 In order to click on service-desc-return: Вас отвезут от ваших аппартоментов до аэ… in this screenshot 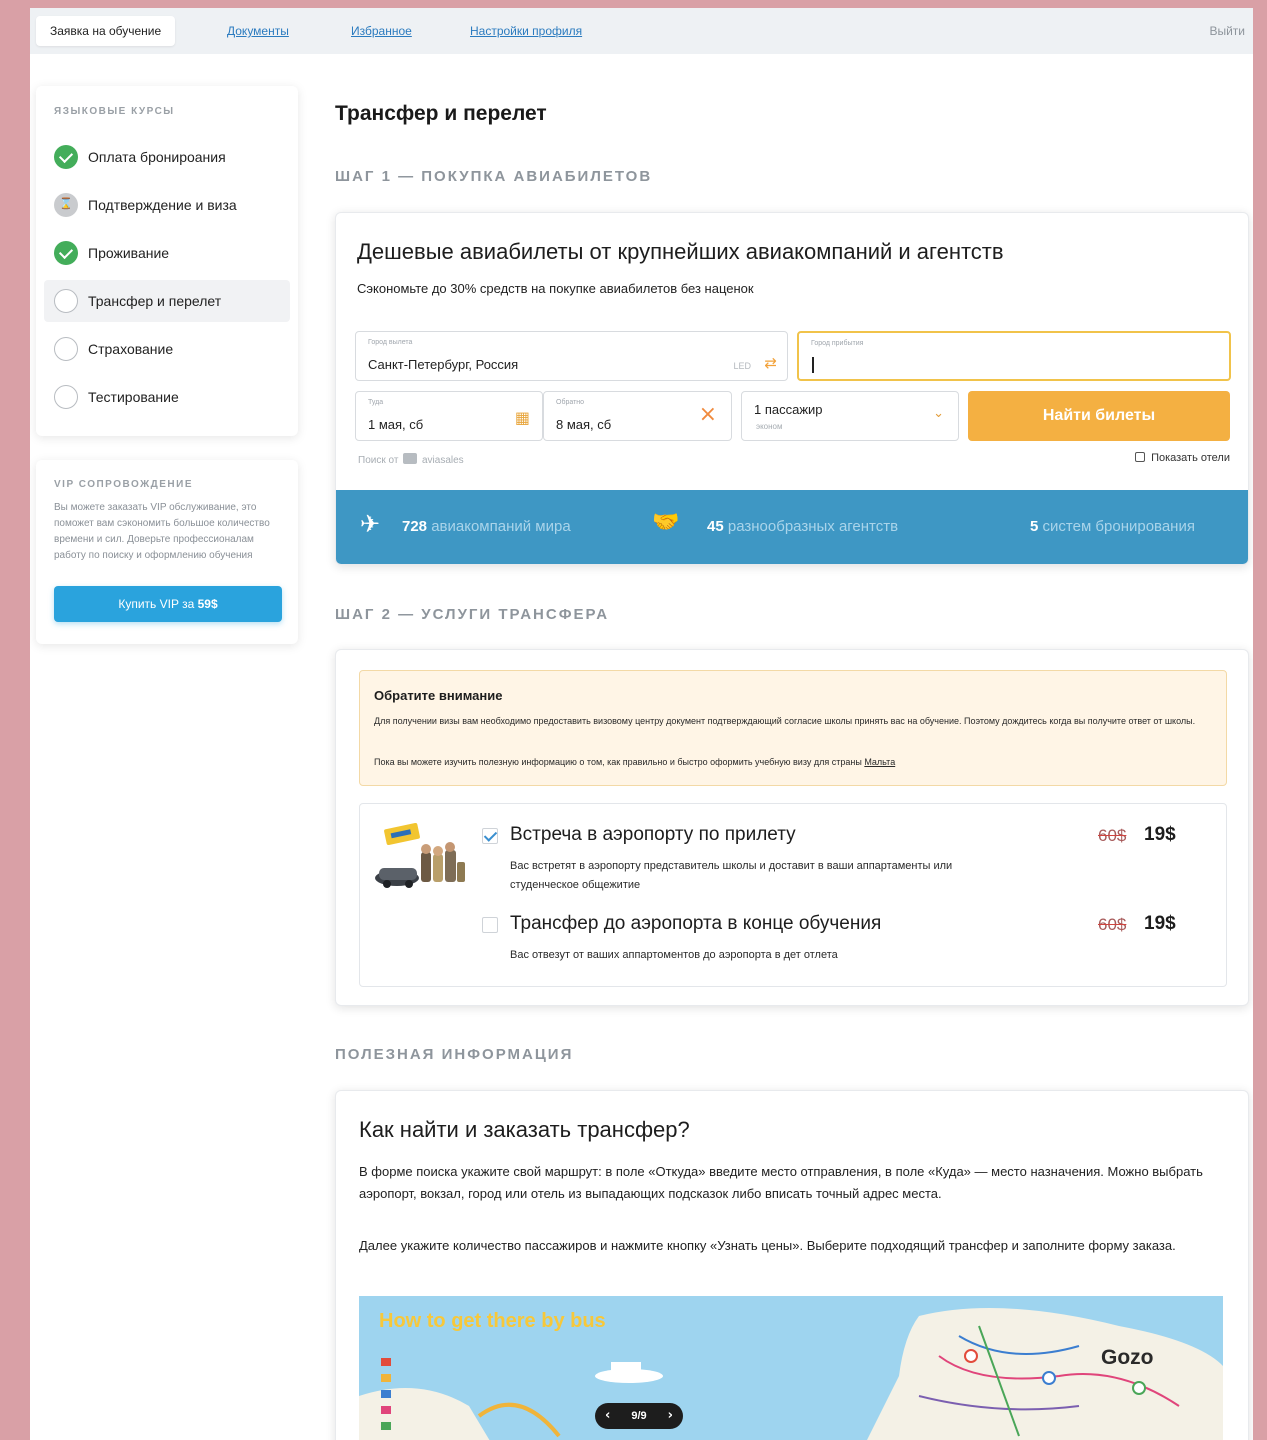, I will do `click(674, 955)`.